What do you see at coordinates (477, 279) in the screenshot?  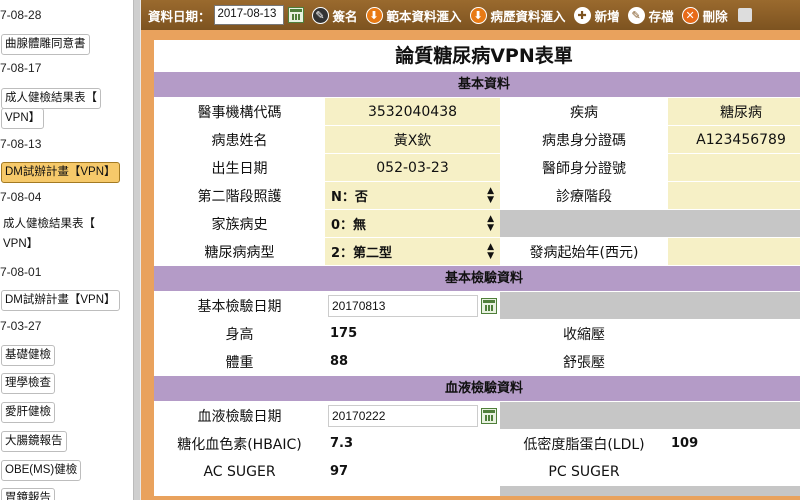 I see `section-header-basic-exam: 基本檢驗資料` at bounding box center [477, 279].